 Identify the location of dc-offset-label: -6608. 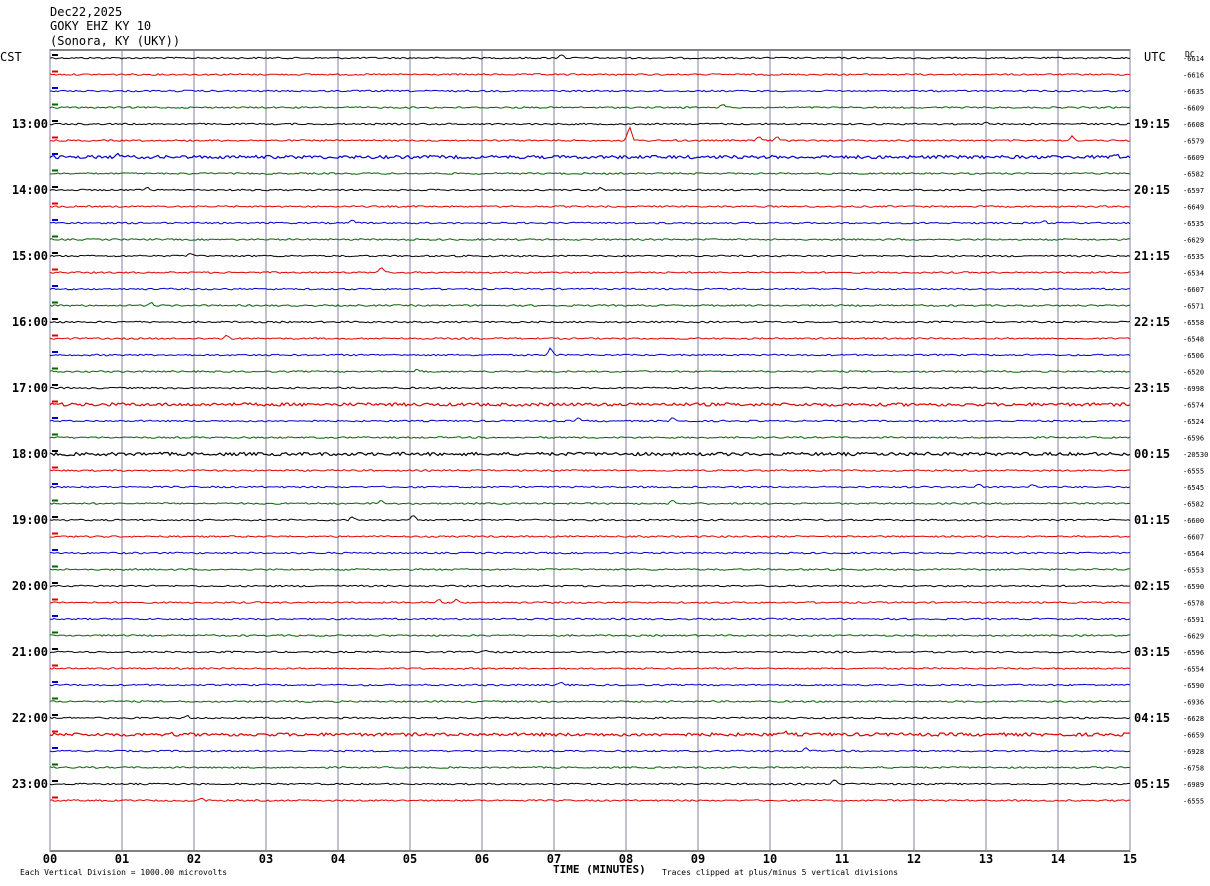
(1193, 125).